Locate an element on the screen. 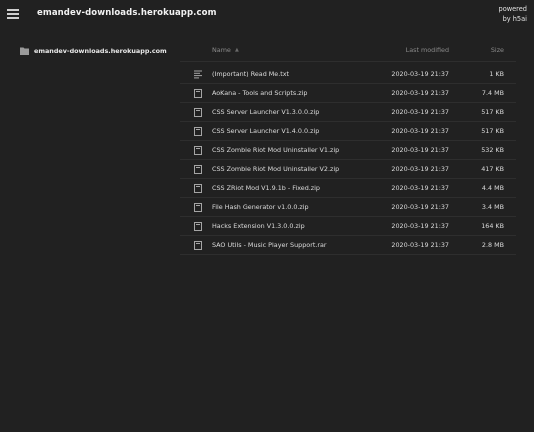  file-size: 7.4 MB is located at coordinates (492, 93).